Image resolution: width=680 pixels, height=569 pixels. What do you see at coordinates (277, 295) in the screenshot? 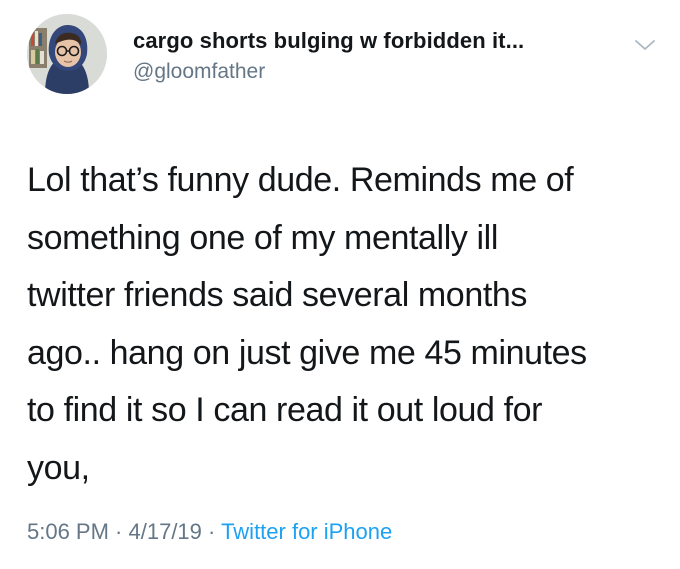
I see `tweet-text-line: twitter friends said several months` at bounding box center [277, 295].